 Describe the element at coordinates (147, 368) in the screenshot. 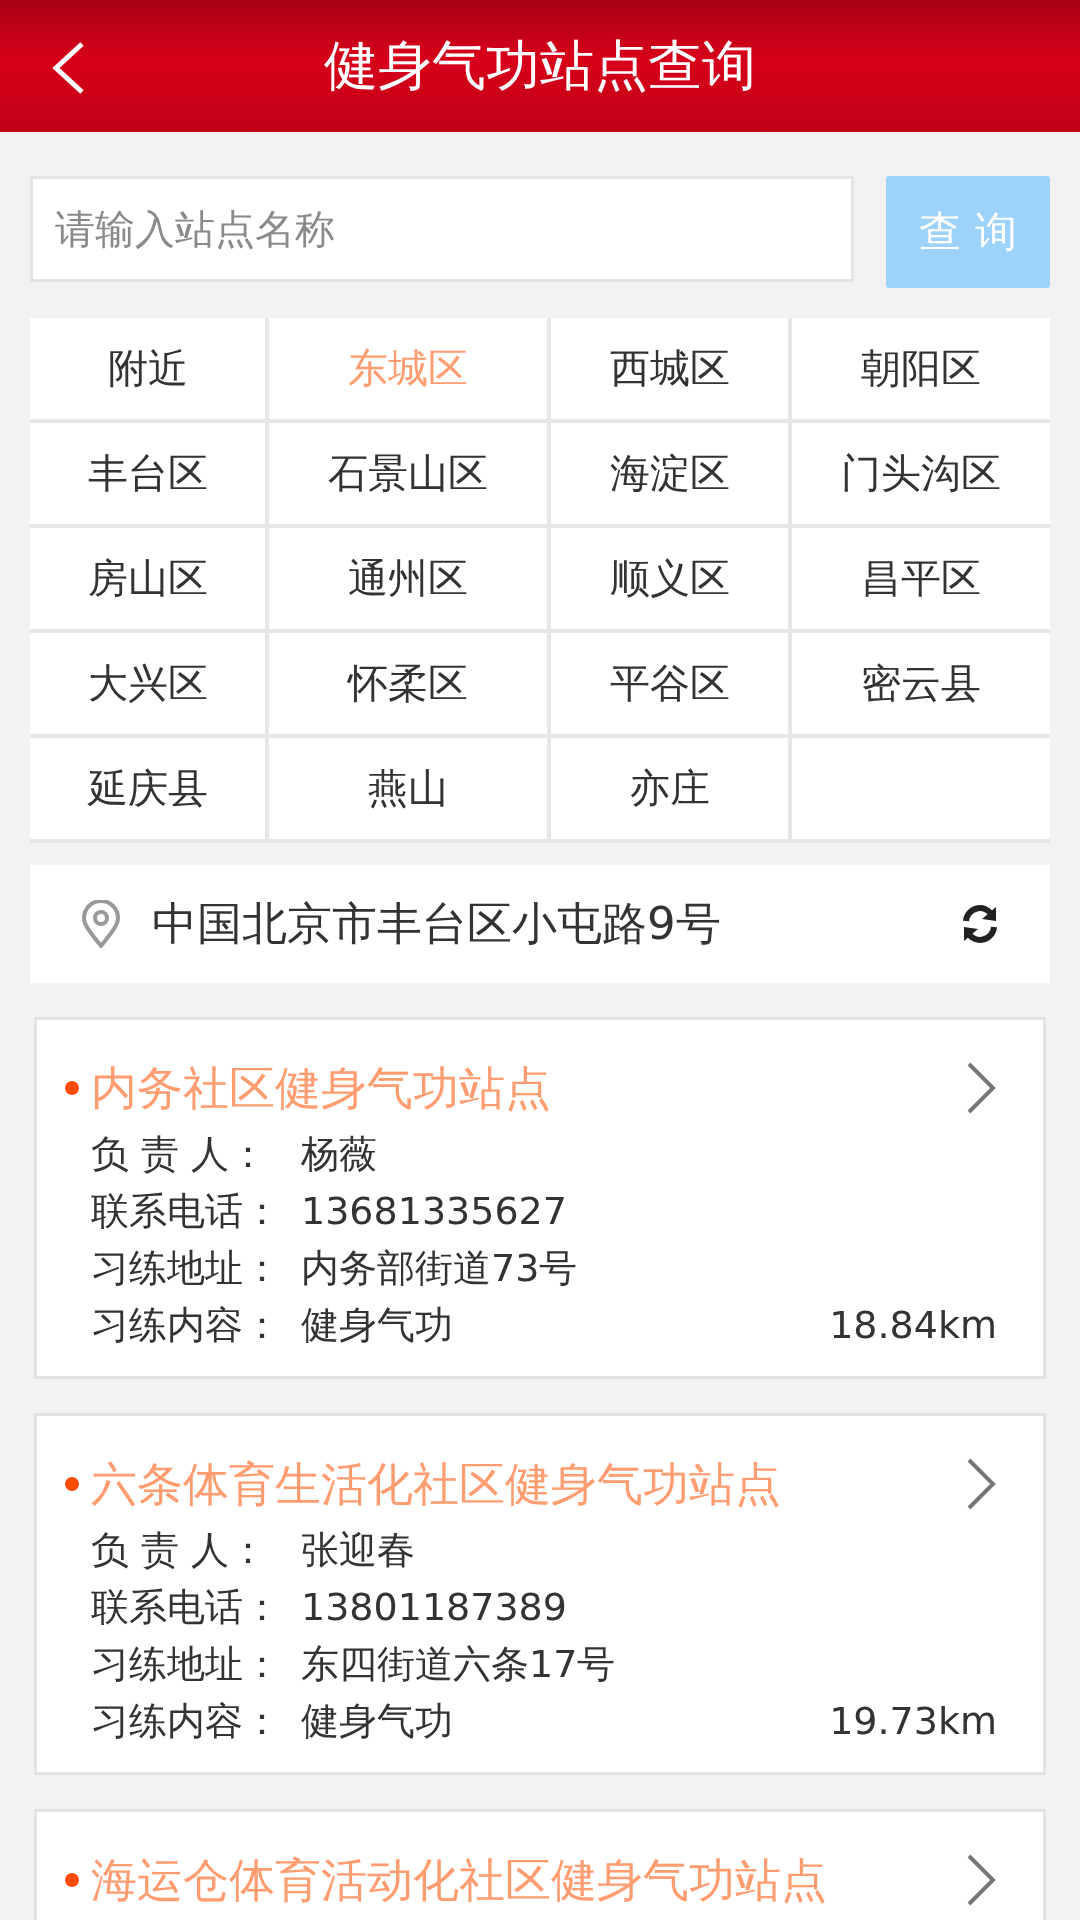

I see `district-tab: 附近` at that location.